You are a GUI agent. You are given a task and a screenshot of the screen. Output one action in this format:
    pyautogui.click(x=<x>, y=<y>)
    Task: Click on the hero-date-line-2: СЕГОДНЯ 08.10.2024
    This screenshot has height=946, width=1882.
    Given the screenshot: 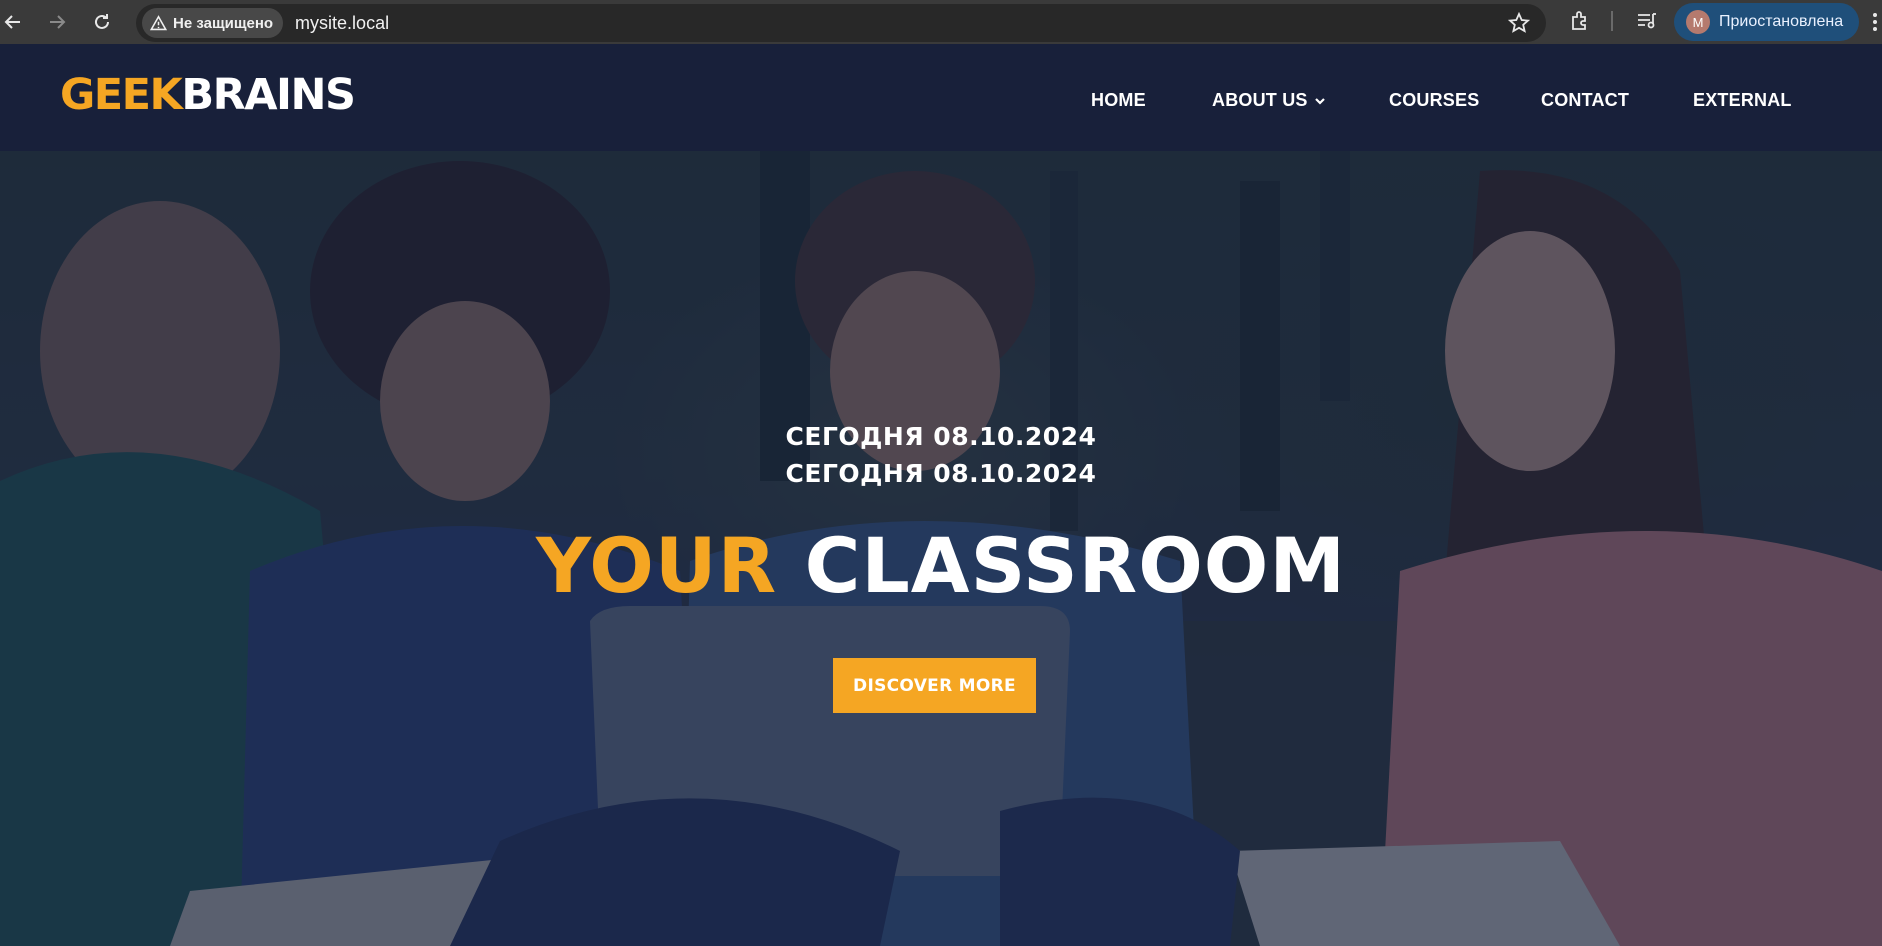 What is the action you would take?
    pyautogui.click(x=941, y=473)
    